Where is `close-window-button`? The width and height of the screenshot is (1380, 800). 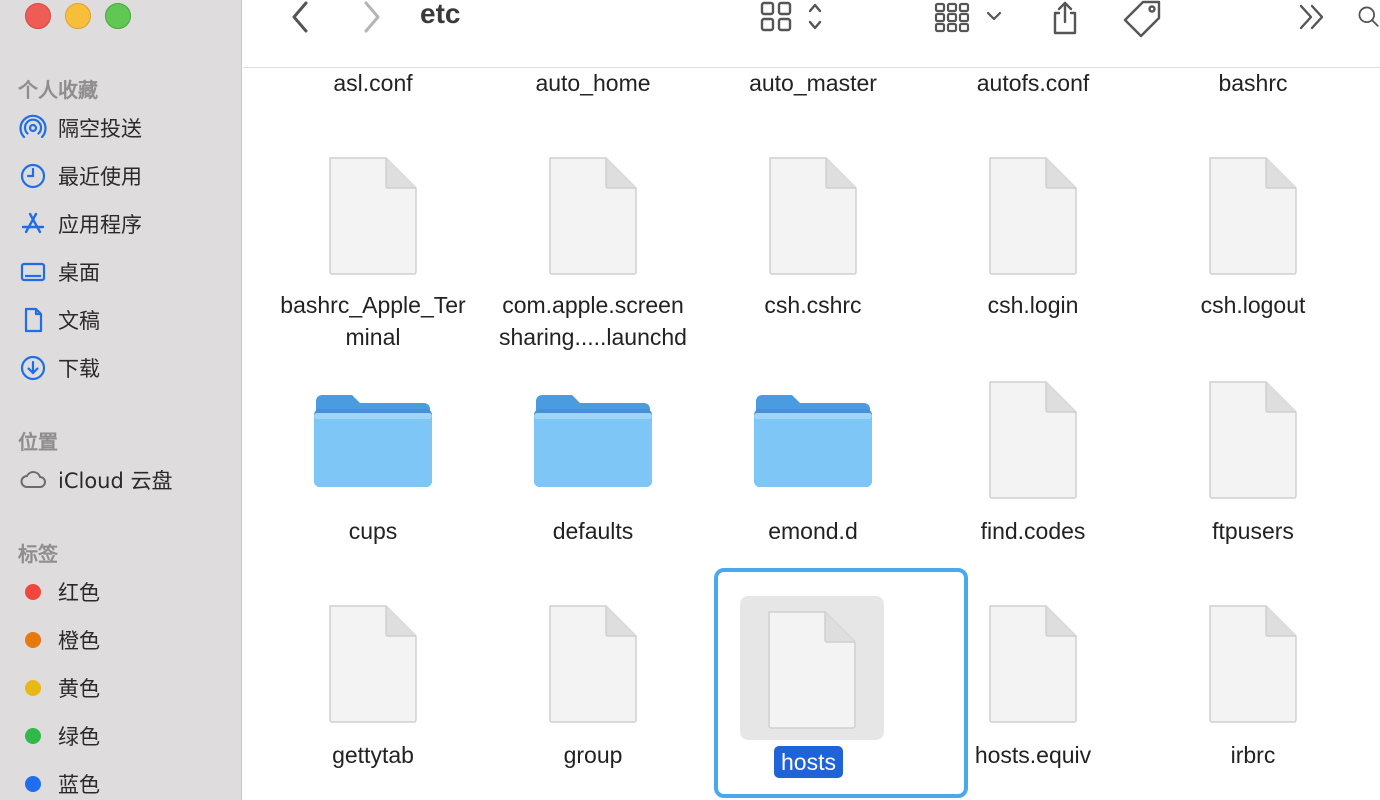
close-window-button is located at coordinates (38, 16).